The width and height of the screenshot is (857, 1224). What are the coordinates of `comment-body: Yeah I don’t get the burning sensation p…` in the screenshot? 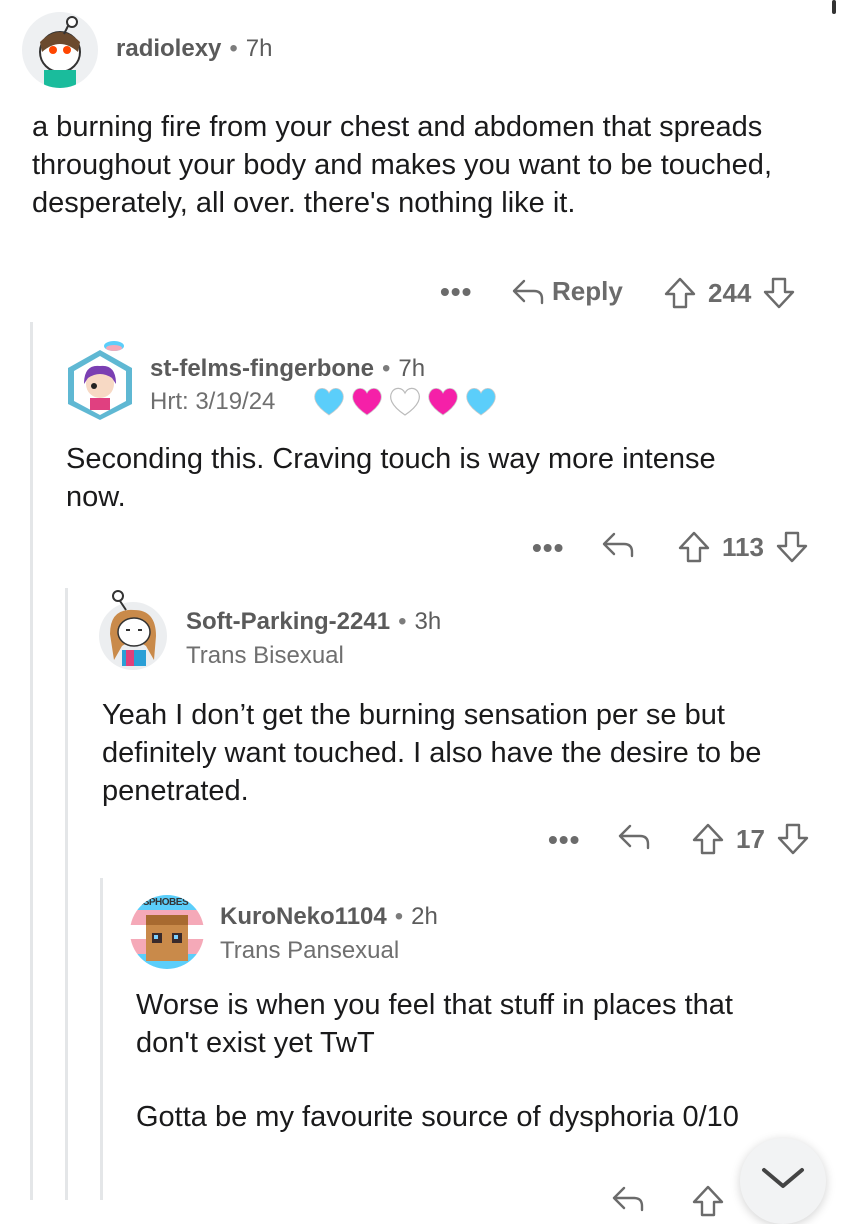 It's located at (432, 753).